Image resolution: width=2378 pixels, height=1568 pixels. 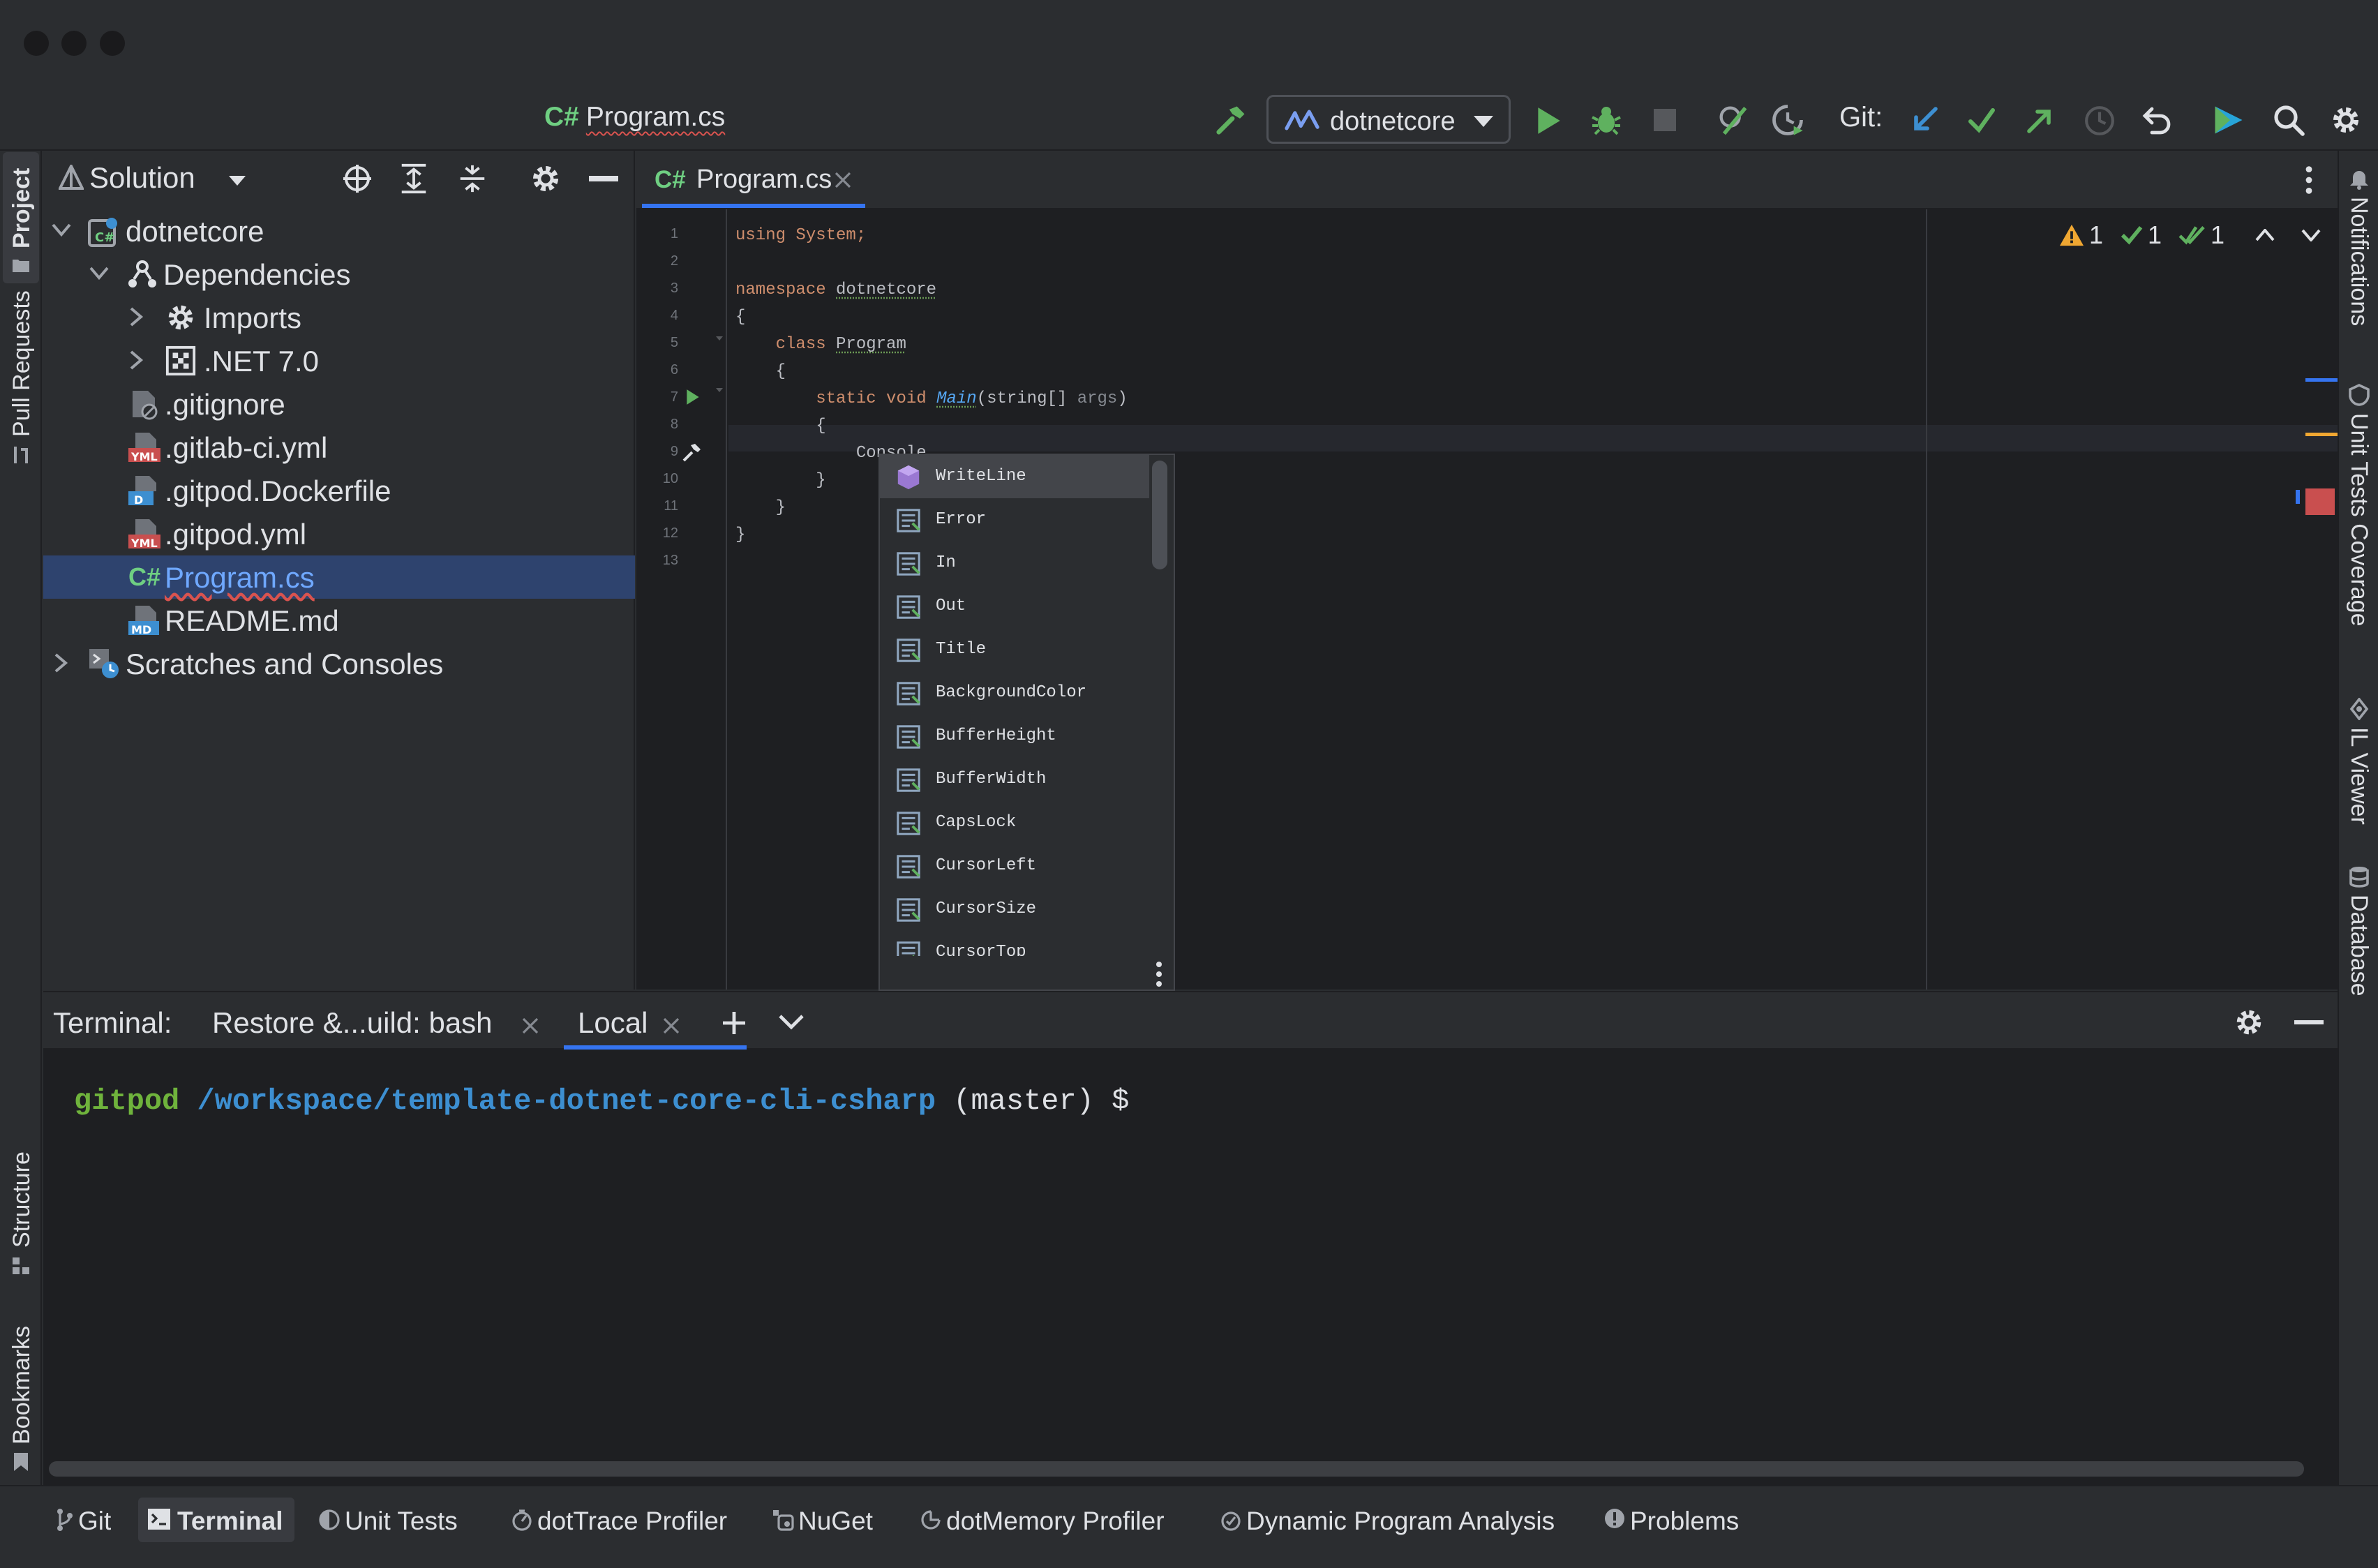 What do you see at coordinates (2309, 1022) in the screenshot?
I see `hide-terminal-minus-icon` at bounding box center [2309, 1022].